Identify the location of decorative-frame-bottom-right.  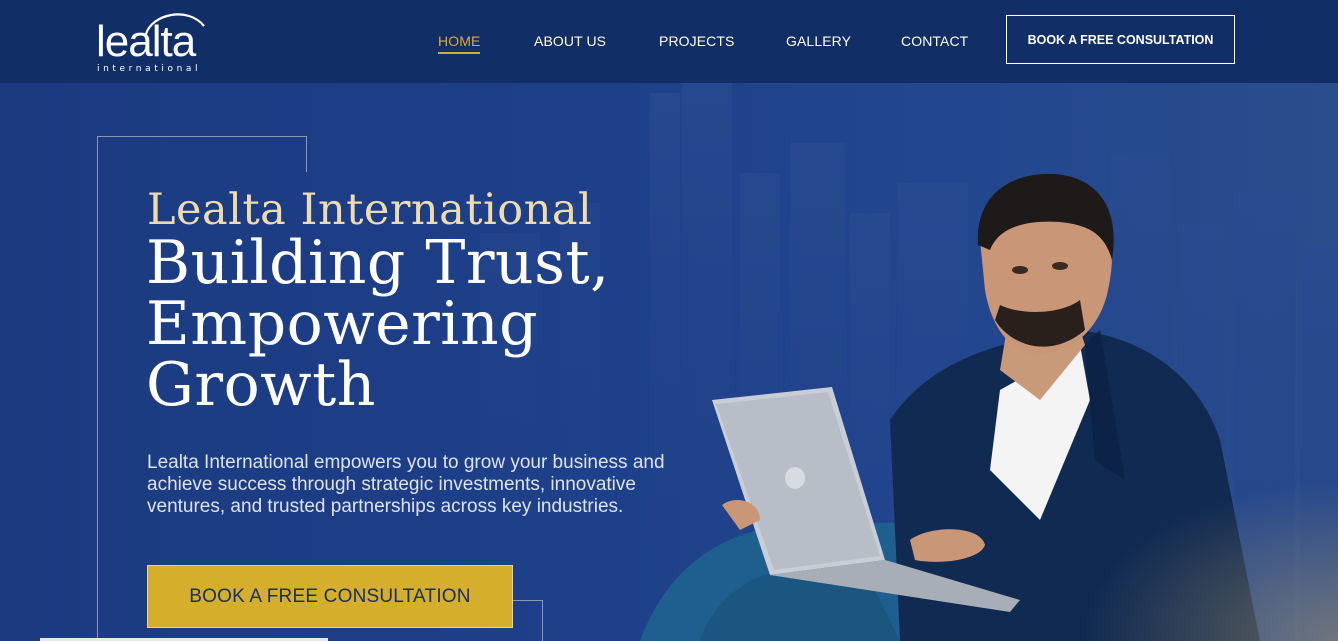
(542, 620).